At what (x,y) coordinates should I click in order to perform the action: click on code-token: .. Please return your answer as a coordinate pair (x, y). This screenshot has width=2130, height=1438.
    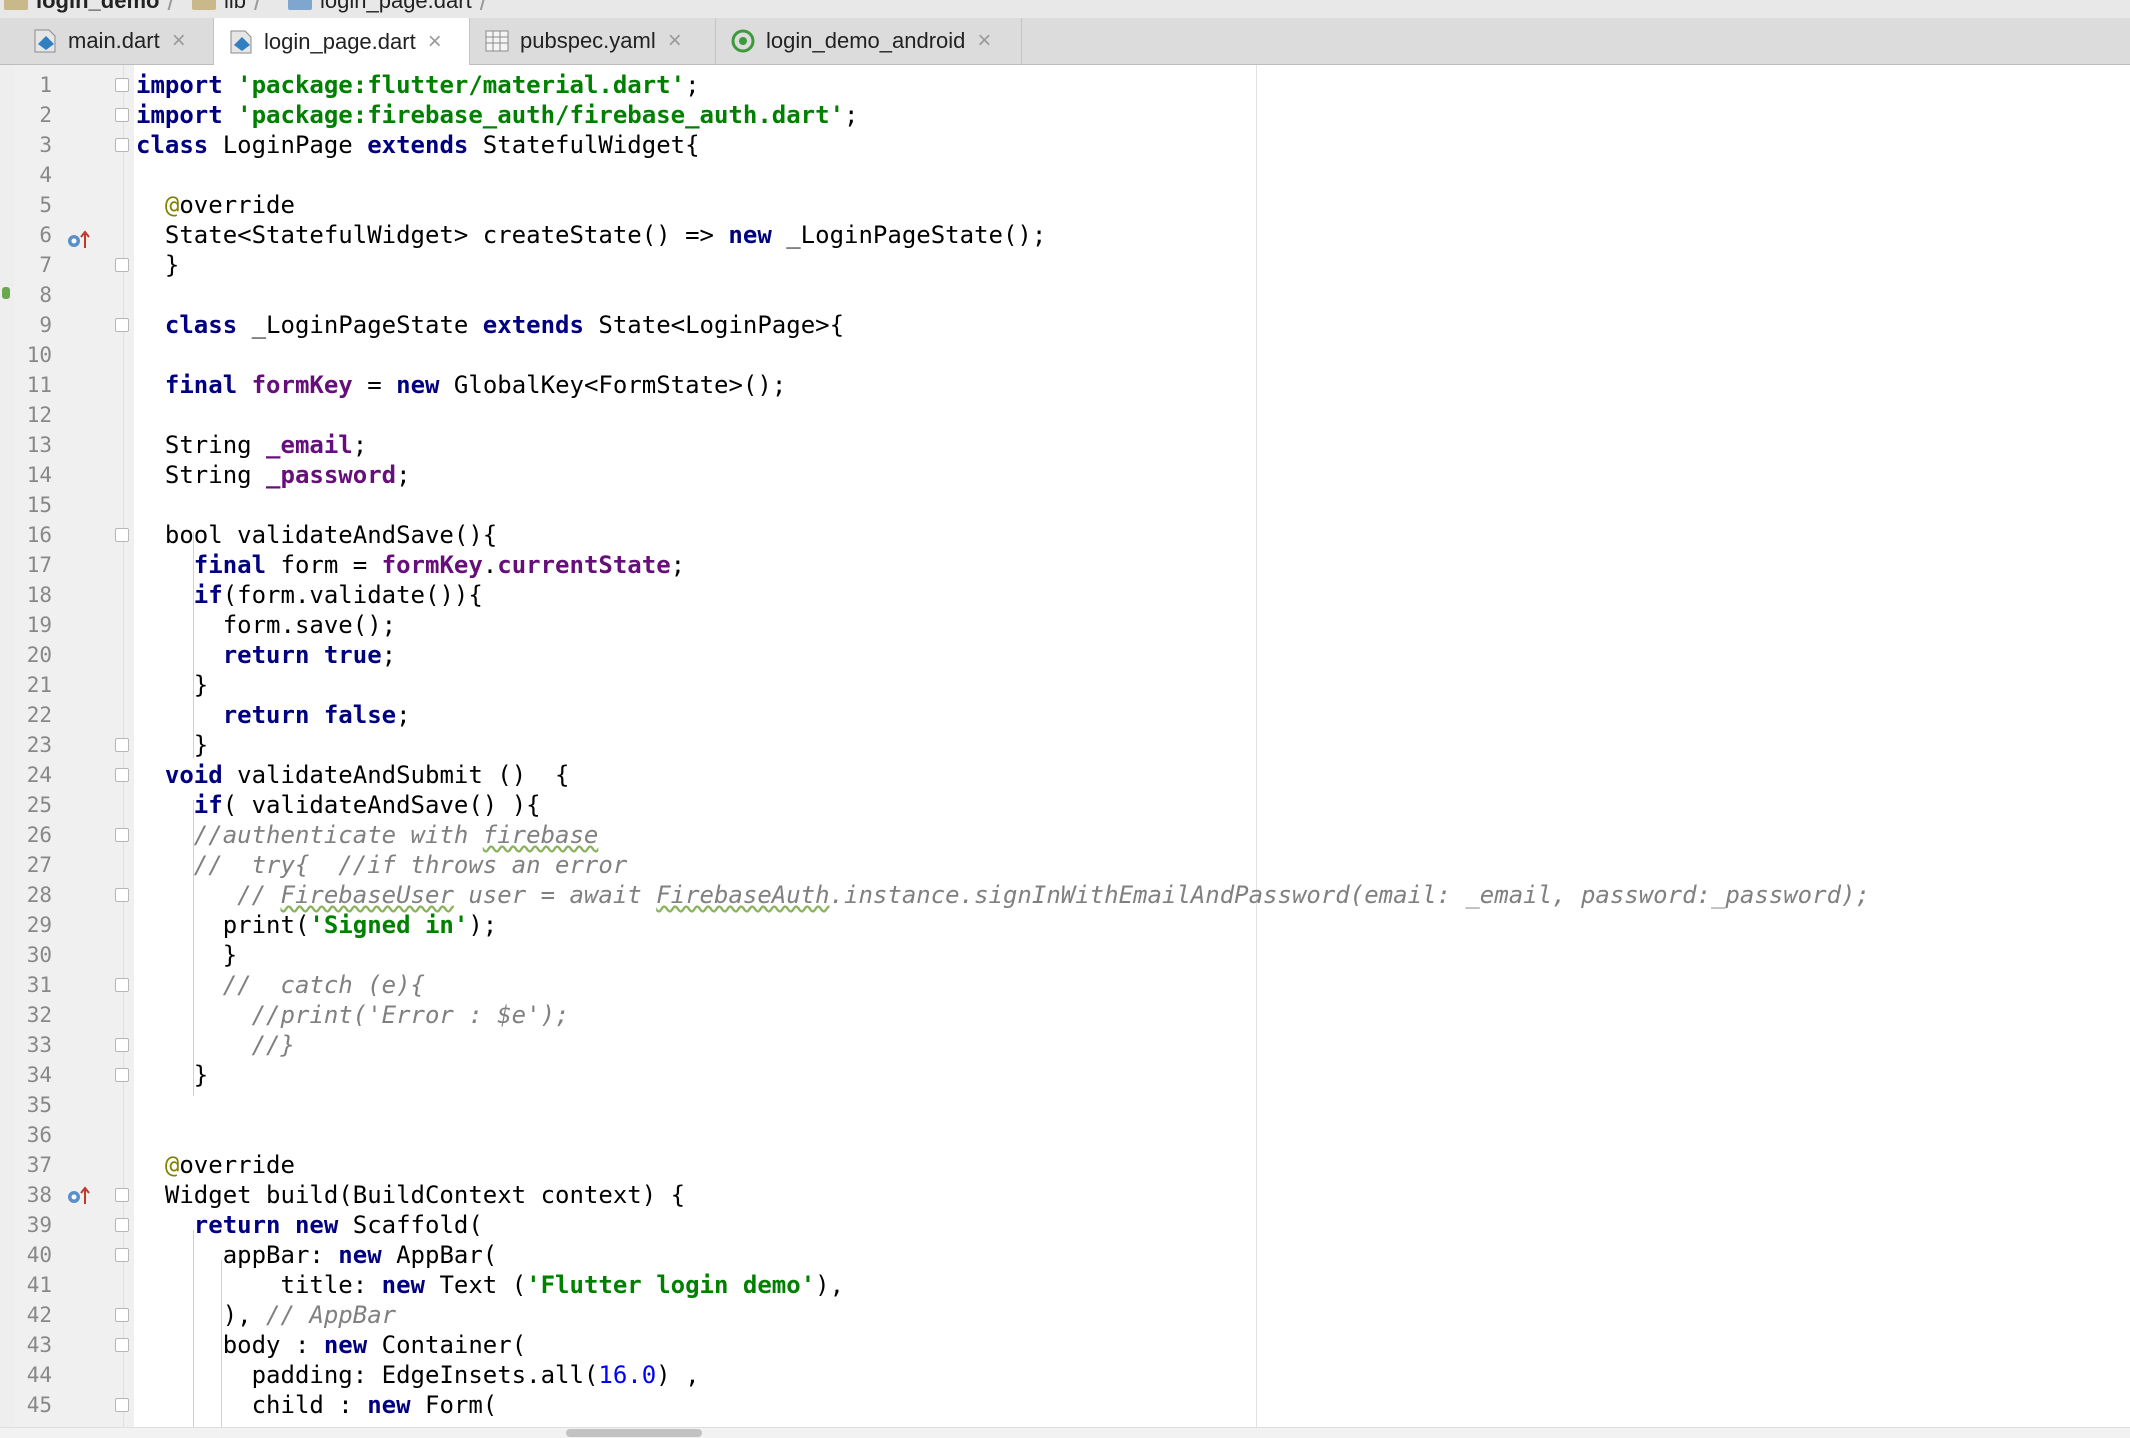
    Looking at the image, I should click on (490, 565).